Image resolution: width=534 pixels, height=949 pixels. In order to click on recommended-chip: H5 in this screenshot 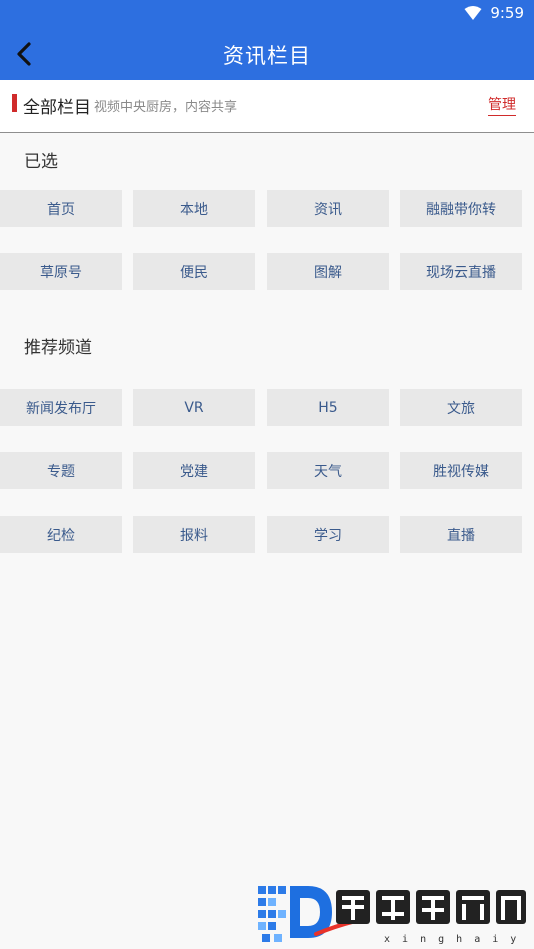, I will do `click(328, 407)`.